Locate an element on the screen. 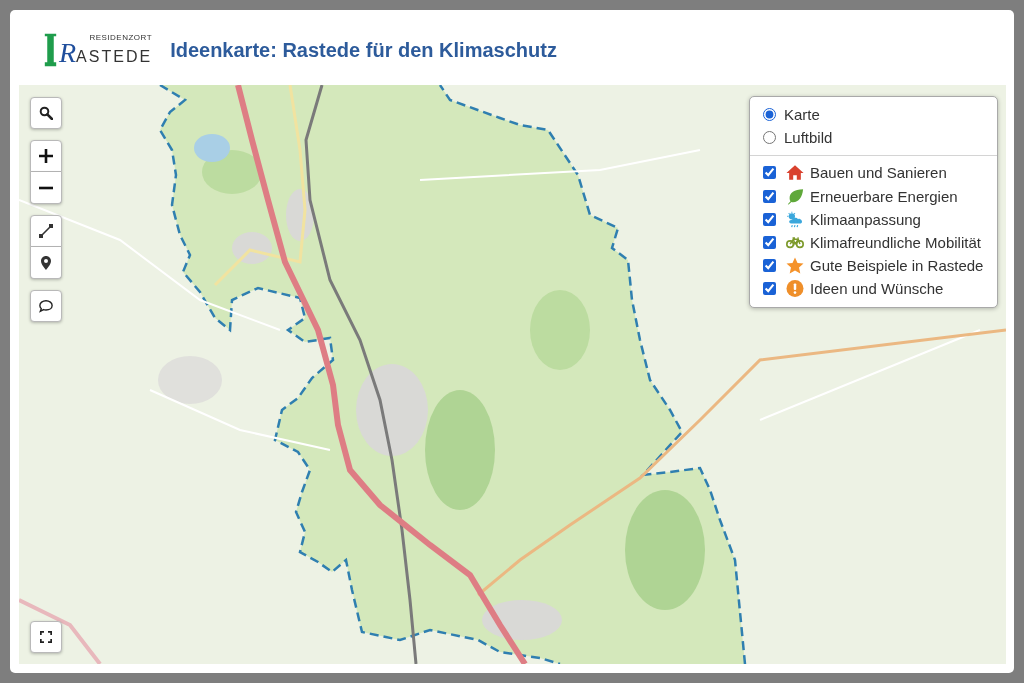 The width and height of the screenshot is (1024, 683). layer-label: Ideen und Wünsche is located at coordinates (877, 289).